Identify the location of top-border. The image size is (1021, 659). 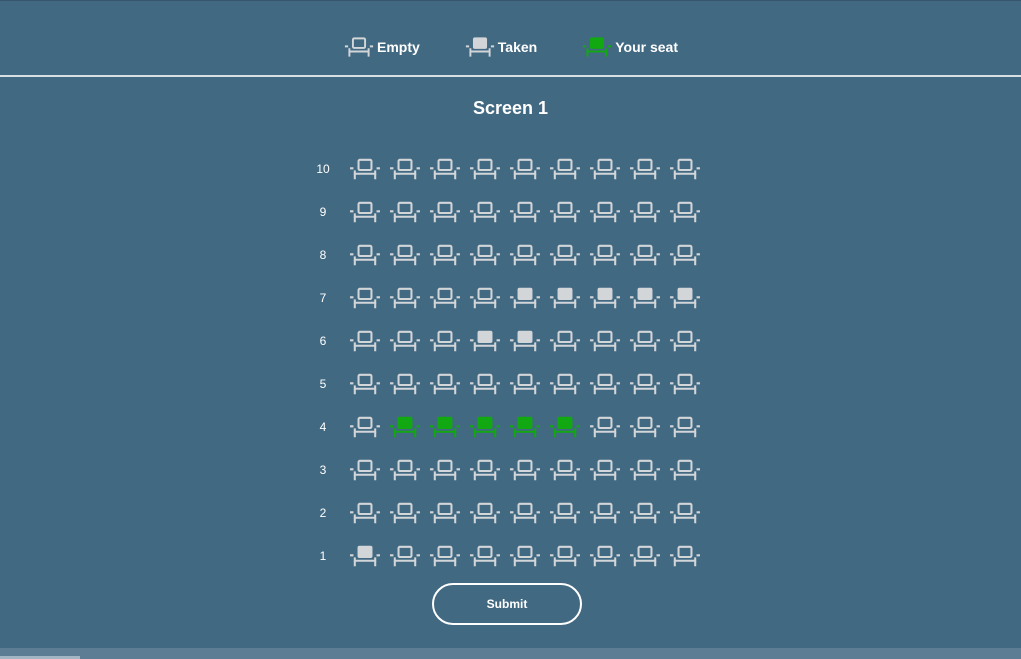
(510, 0).